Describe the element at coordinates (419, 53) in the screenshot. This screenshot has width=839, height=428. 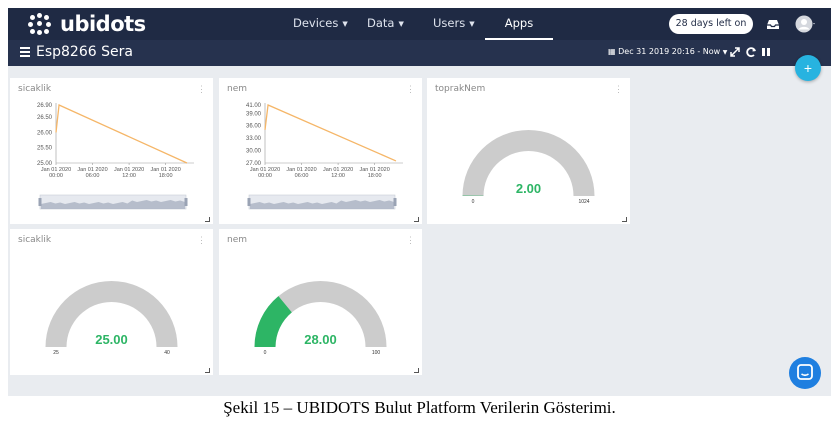
I see `device-header: Esp8266 Sera ▦ Dec 31 2019 20:16 - Now ▼` at that location.